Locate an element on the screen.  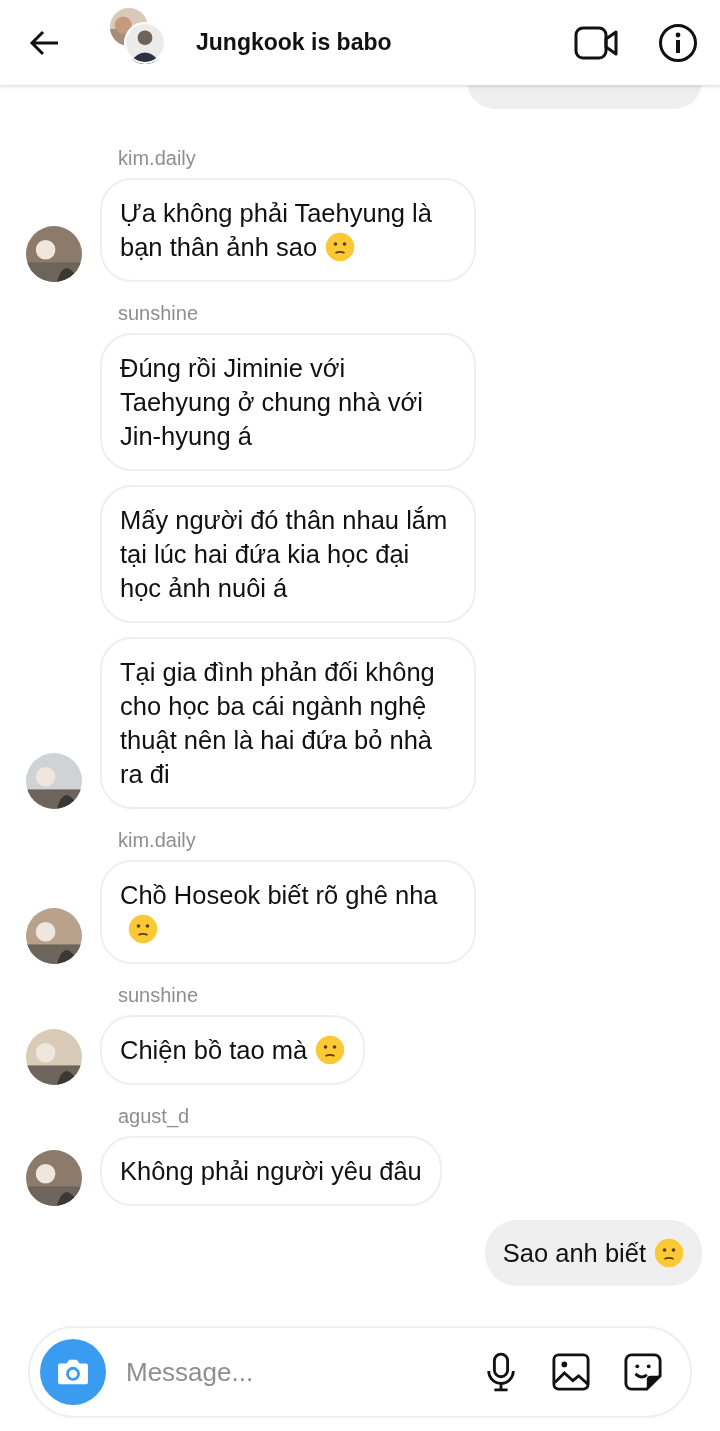
camera-button is located at coordinates (73, 1372).